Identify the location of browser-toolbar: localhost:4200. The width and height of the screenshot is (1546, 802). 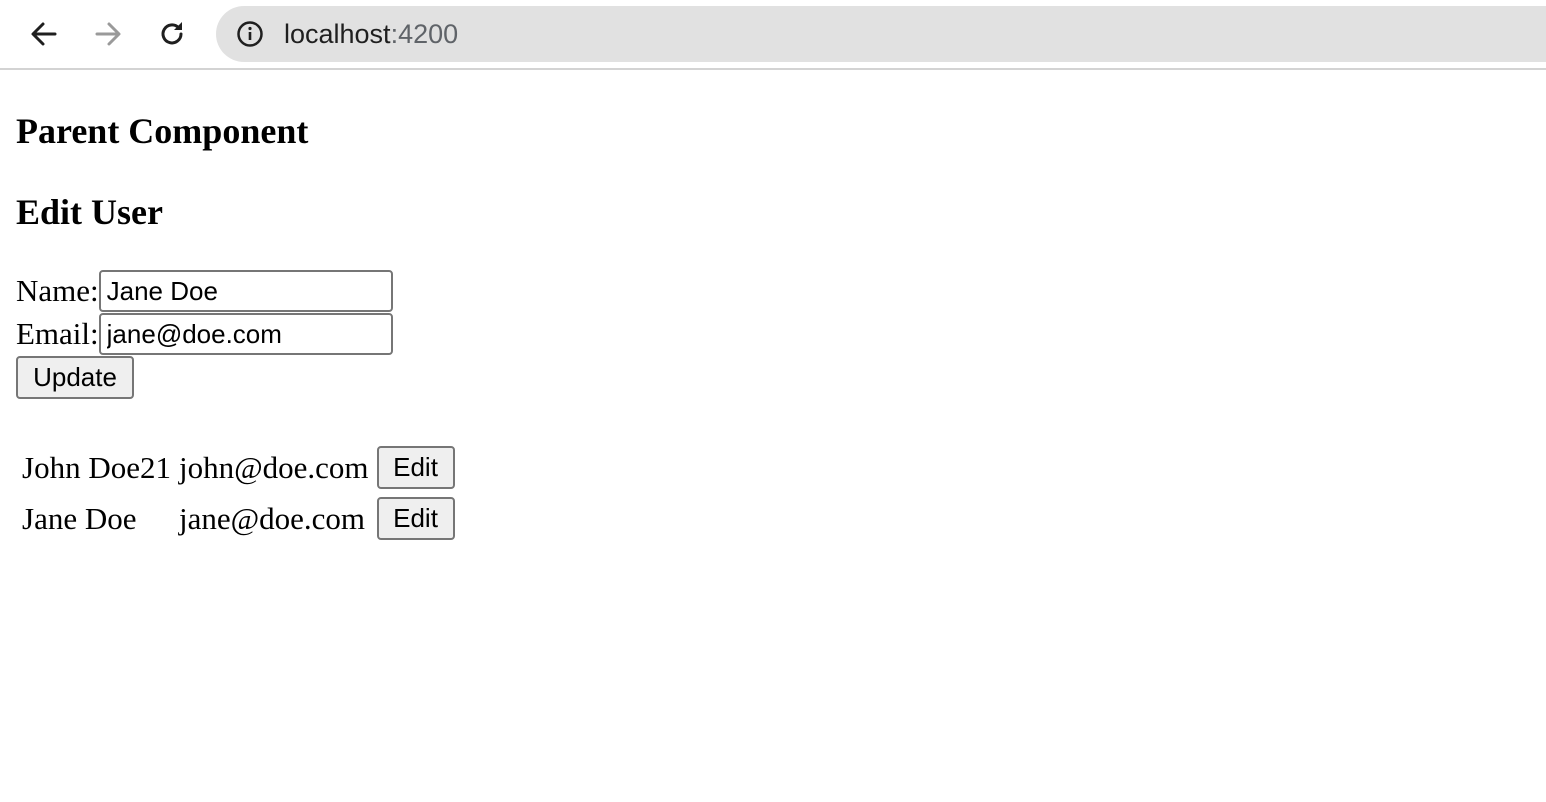
(773, 35).